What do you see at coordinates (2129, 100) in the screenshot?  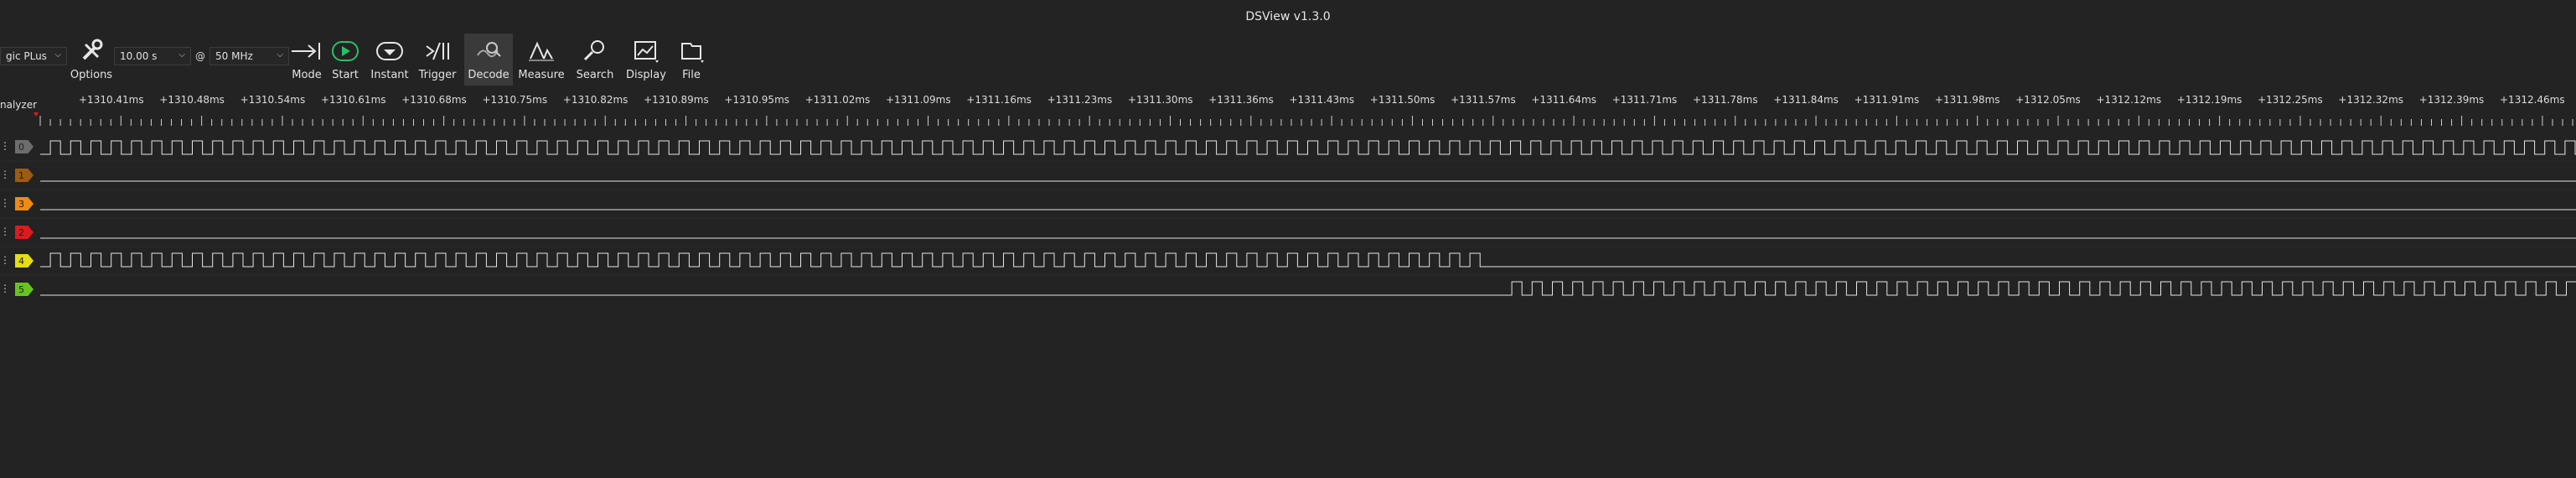 I see `ruler-tick-label: +1312.12ms` at bounding box center [2129, 100].